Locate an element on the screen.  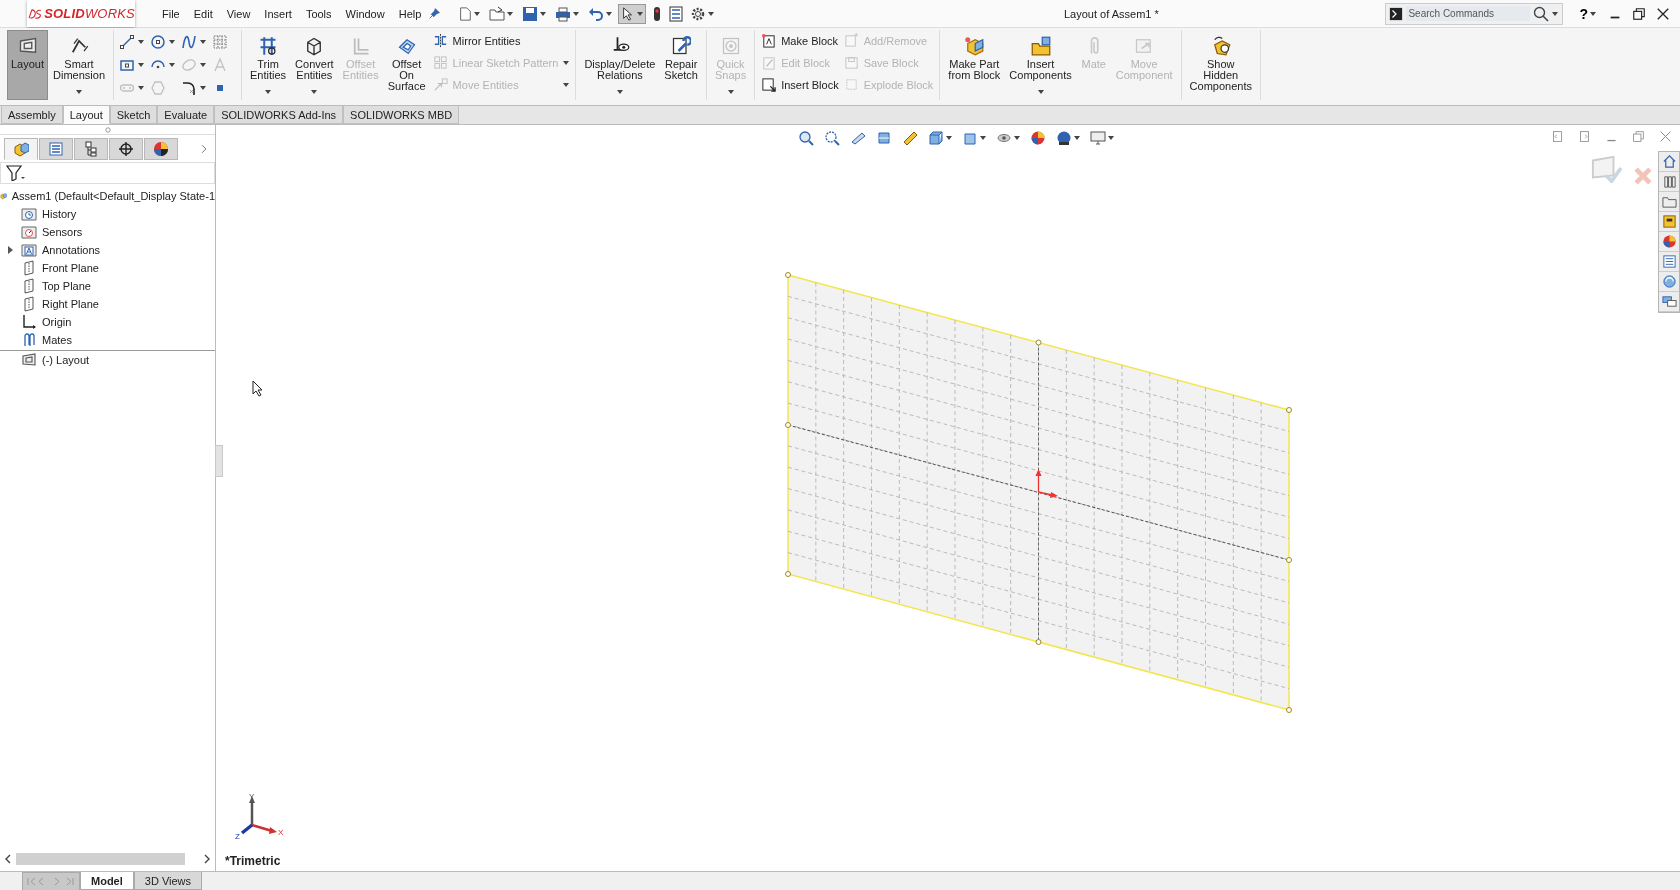
help-button: ? is located at coordinates (1583, 13).